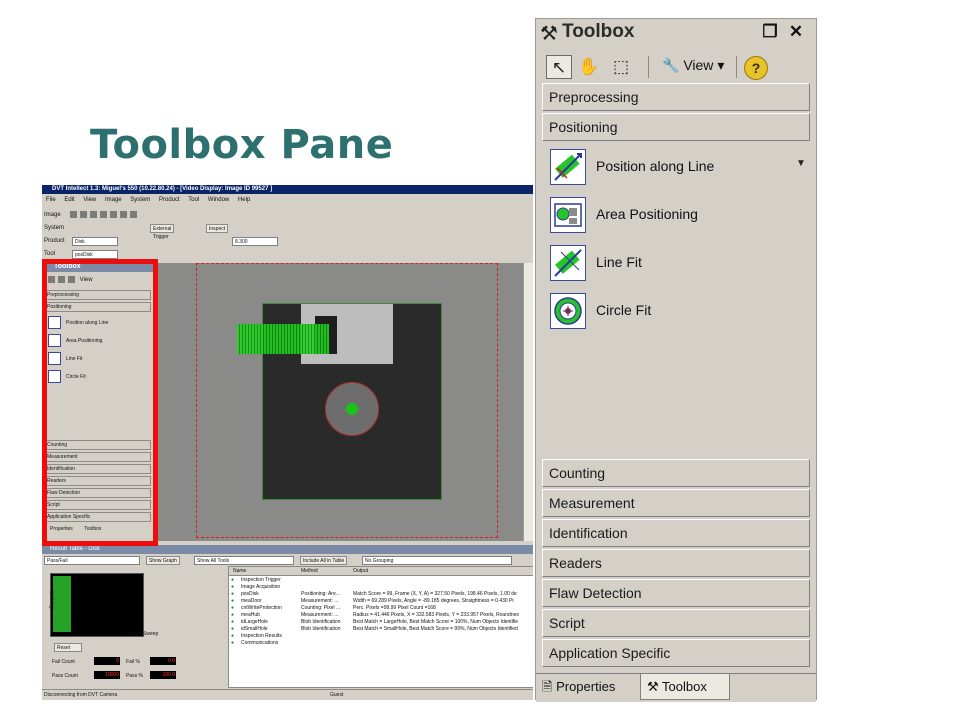 This screenshot has height=720, width=960. What do you see at coordinates (437, 560) in the screenshot?
I see `grouping-select: No Grouping` at bounding box center [437, 560].